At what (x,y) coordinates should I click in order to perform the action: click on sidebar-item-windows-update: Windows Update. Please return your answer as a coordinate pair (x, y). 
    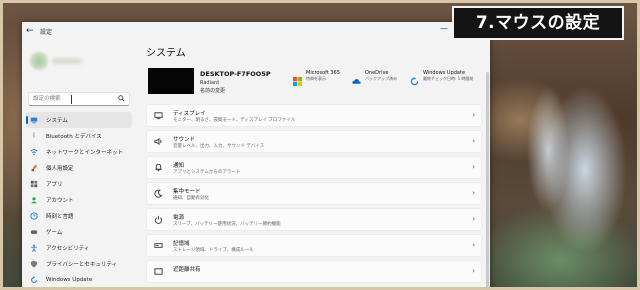
    Looking at the image, I should click on (79, 280).